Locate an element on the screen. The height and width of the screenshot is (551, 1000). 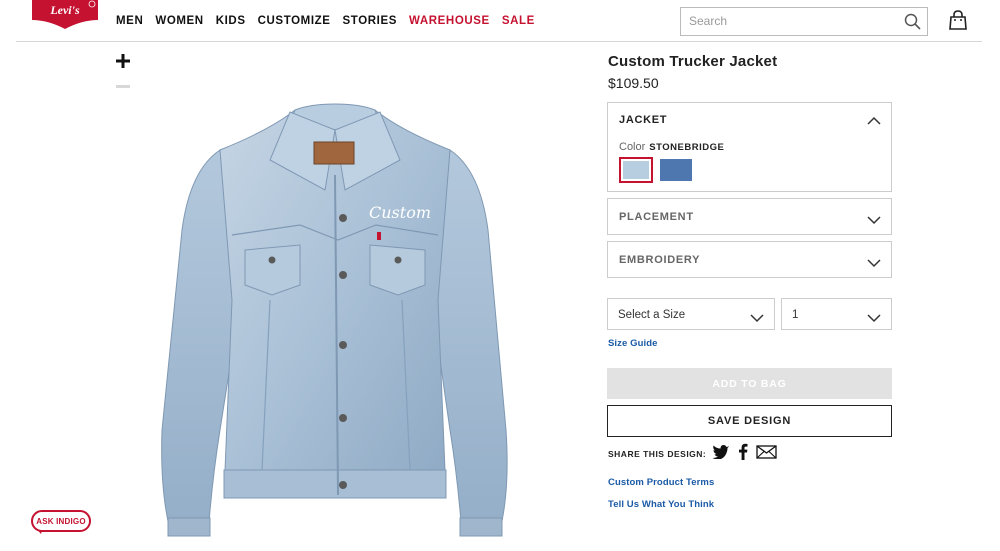
nav-stories: STORIES is located at coordinates (370, 21).